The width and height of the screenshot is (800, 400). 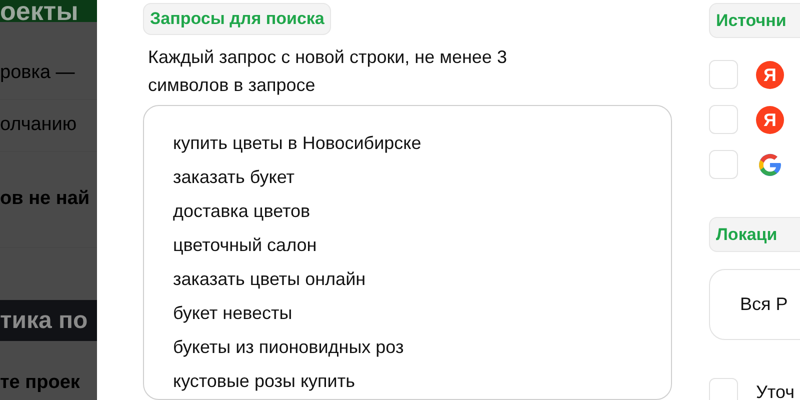 I want to click on section-label: Локаци, so click(x=754, y=234).